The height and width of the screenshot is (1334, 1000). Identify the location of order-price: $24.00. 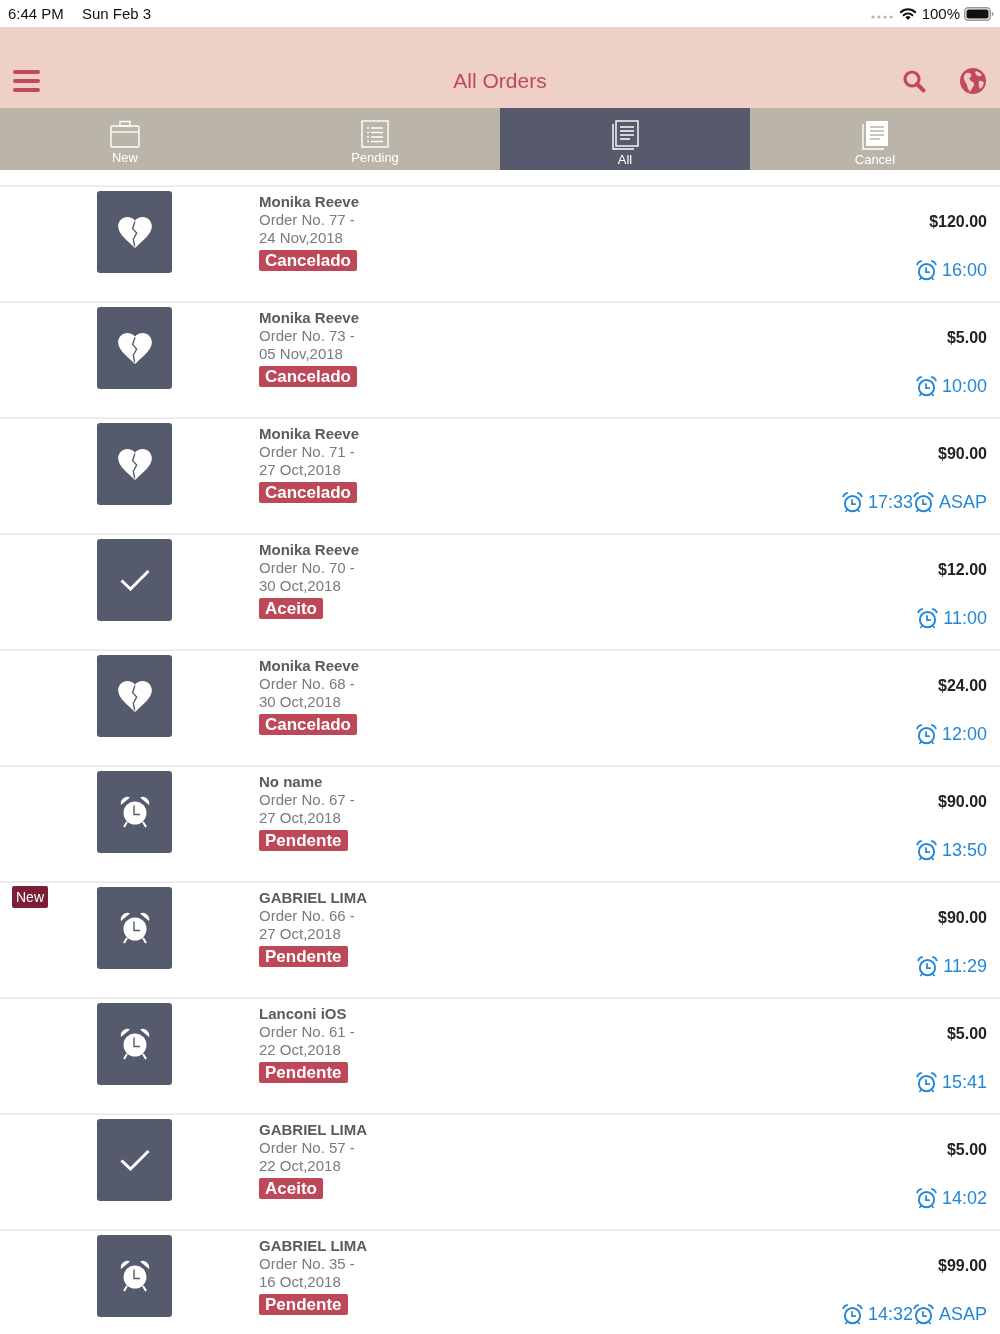
(962, 686).